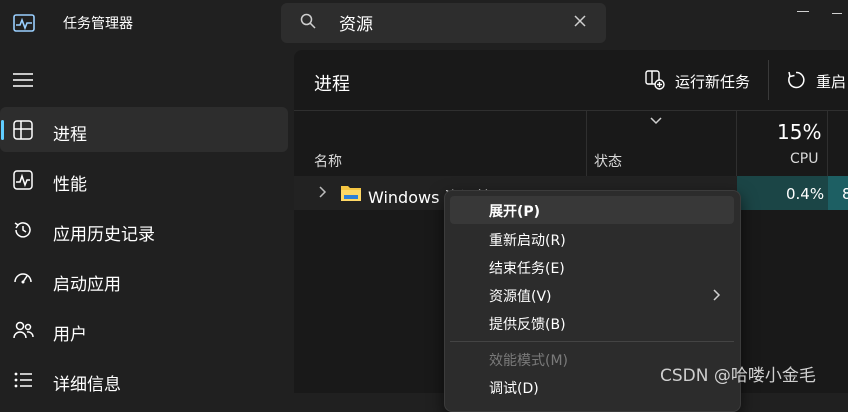 Image resolution: width=848 pixels, height=412 pixels. Describe the element at coordinates (87, 285) in the screenshot. I see `sidebar-item-label: 启动应用` at that location.